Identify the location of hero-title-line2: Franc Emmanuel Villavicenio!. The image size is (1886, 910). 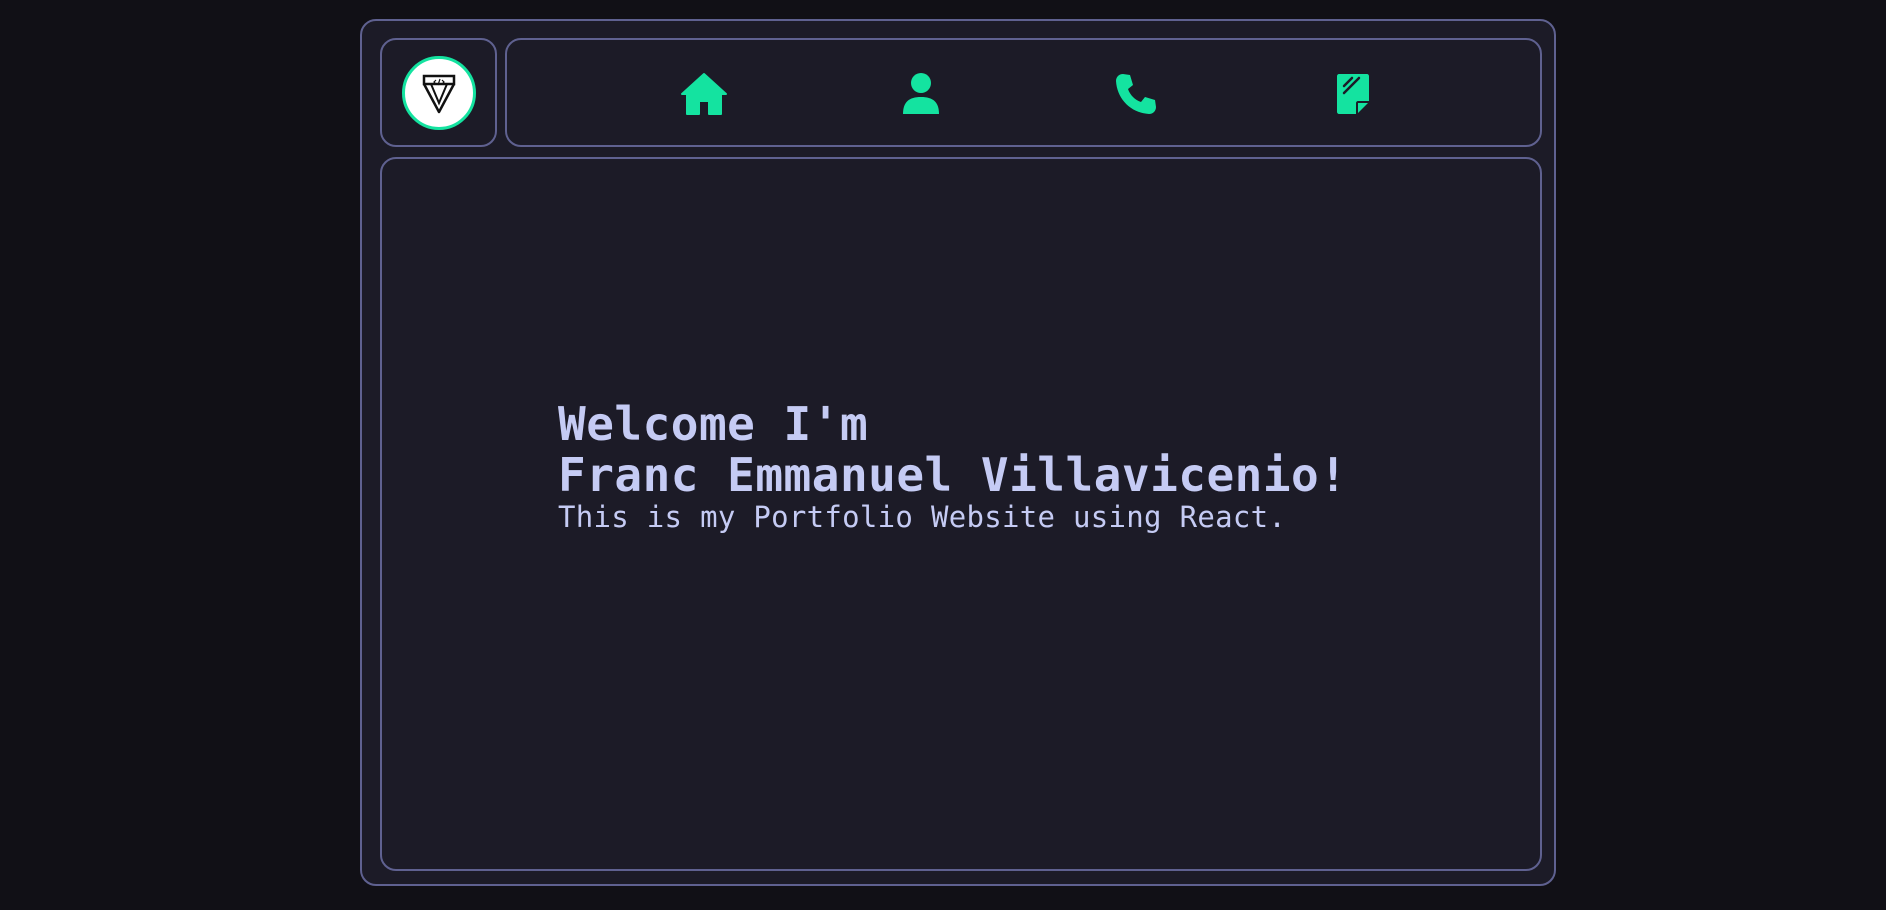
(953, 475).